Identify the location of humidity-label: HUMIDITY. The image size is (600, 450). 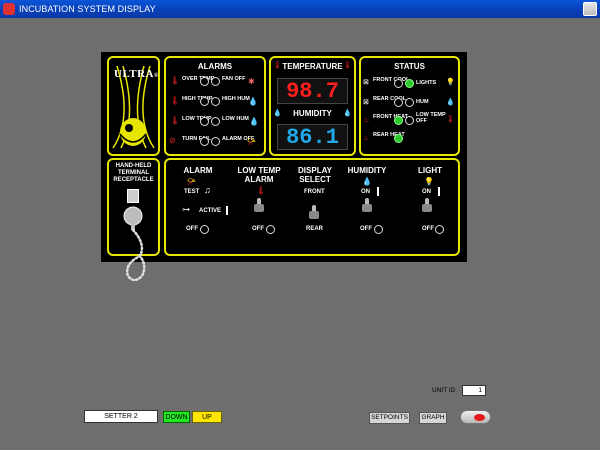
(312, 113).